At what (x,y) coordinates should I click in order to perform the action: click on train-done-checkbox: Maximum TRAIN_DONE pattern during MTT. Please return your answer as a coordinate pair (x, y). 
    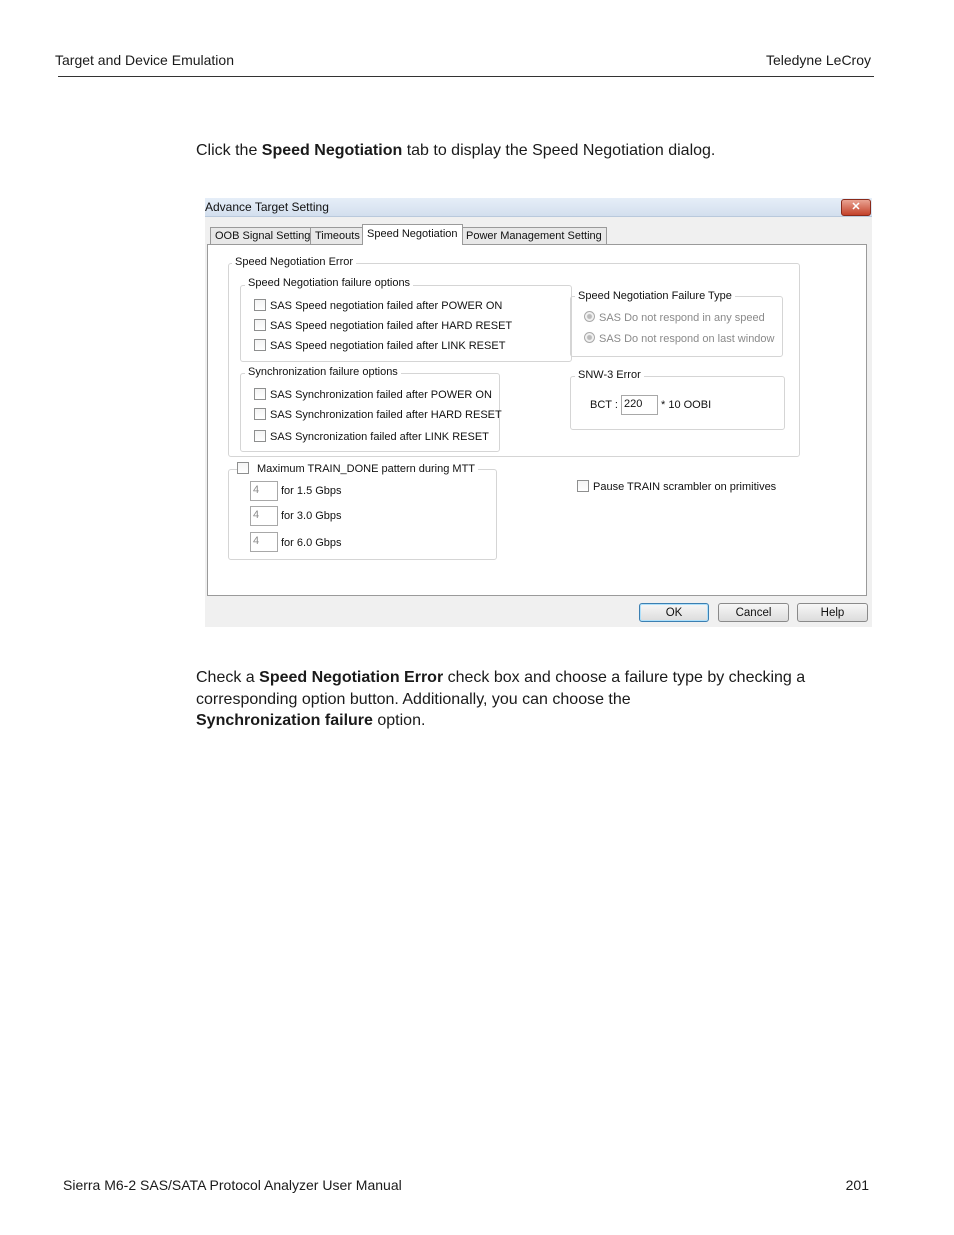
    Looking at the image, I should click on (358, 468).